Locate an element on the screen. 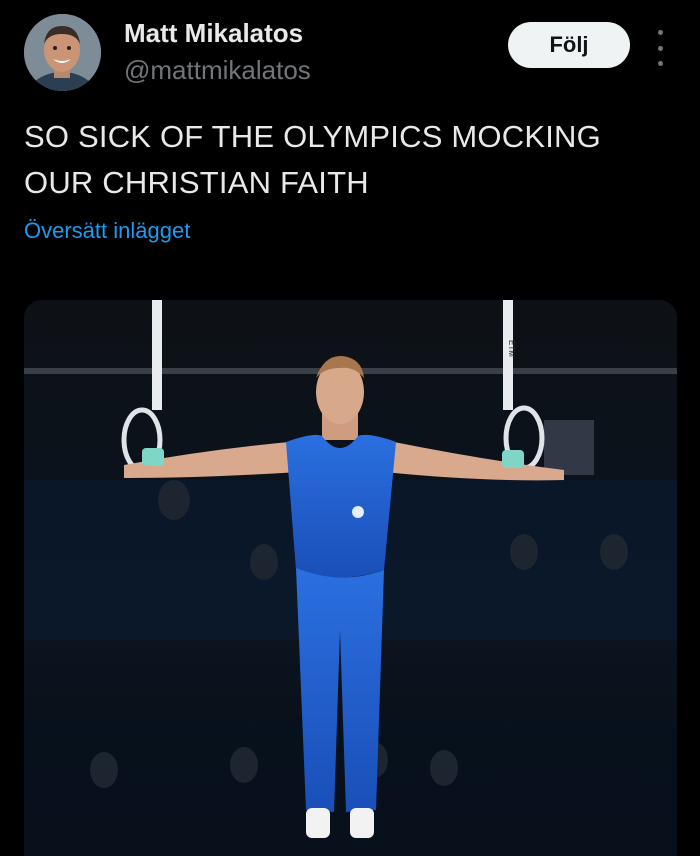 Image resolution: width=700 pixels, height=856 pixels. translate-post-link: Översätt inlägget is located at coordinates (107, 231).